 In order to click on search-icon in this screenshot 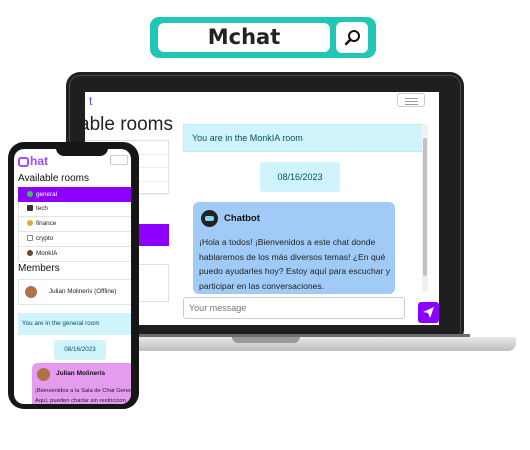, I will do `click(352, 38)`.